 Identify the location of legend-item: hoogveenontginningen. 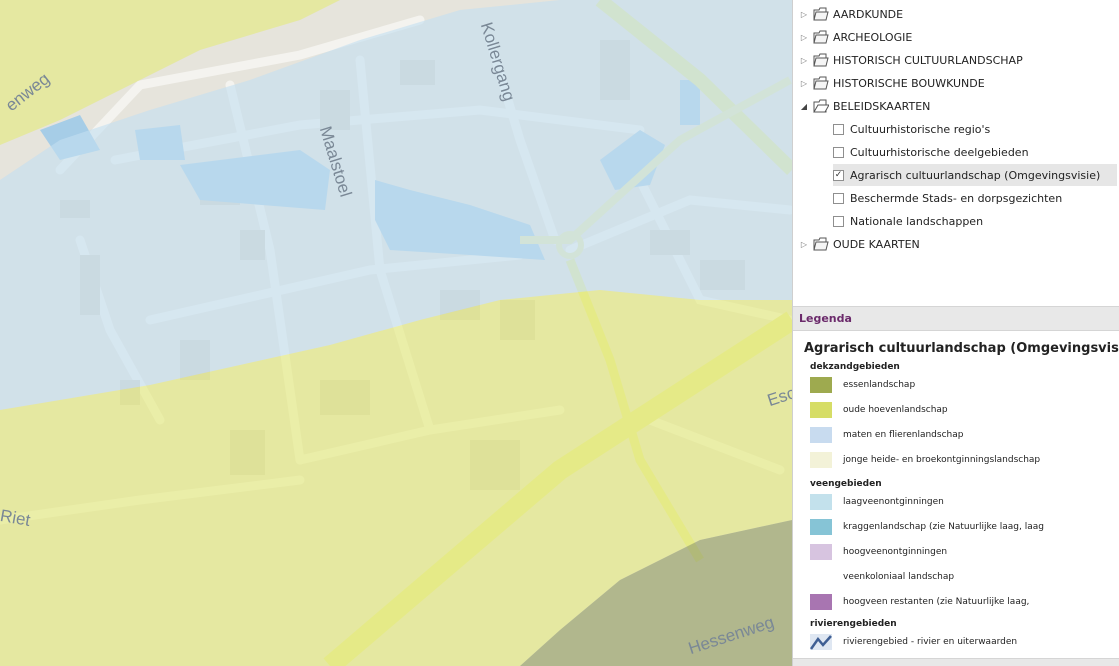
(930, 552).